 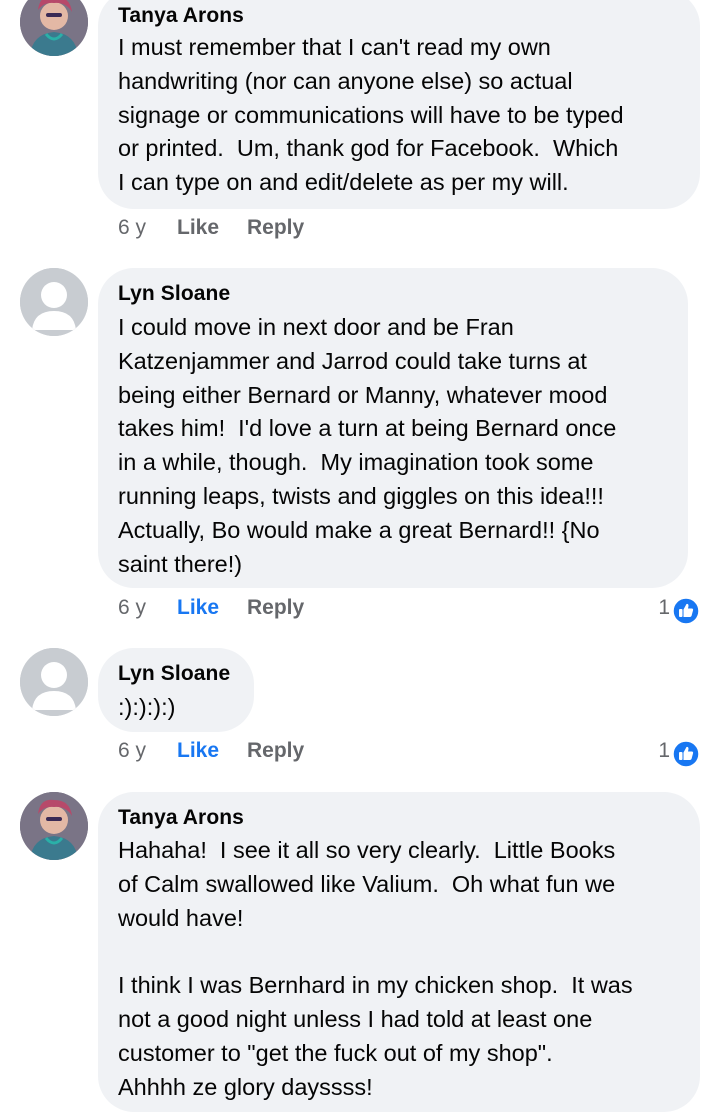 What do you see at coordinates (147, 707) in the screenshot?
I see `comment-text: :):):):)` at bounding box center [147, 707].